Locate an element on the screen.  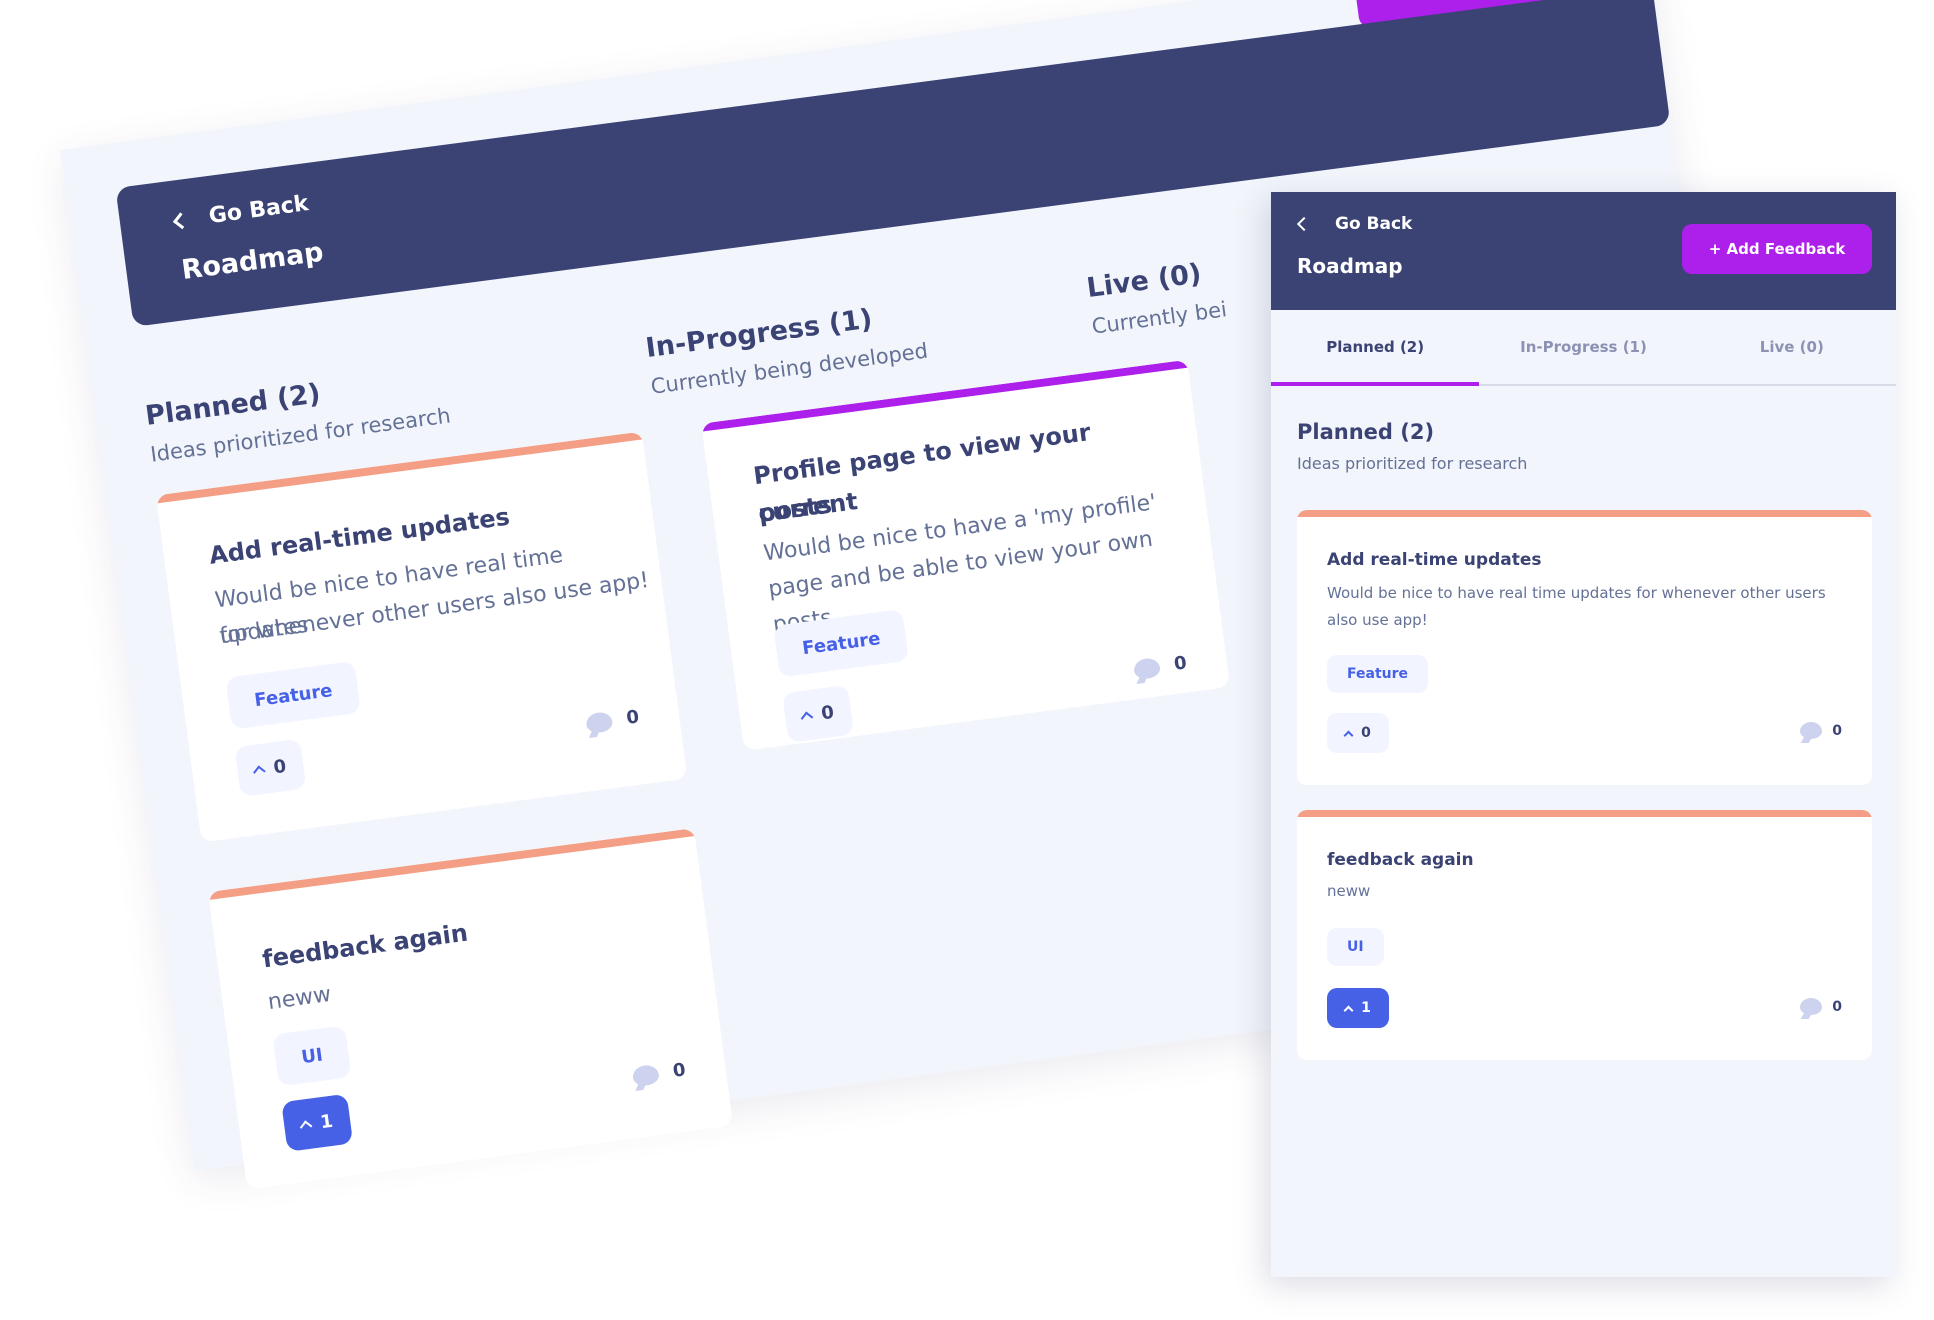
status-tabs: Planned (2) In-Progress (1) Live (0) is located at coordinates (1583, 348).